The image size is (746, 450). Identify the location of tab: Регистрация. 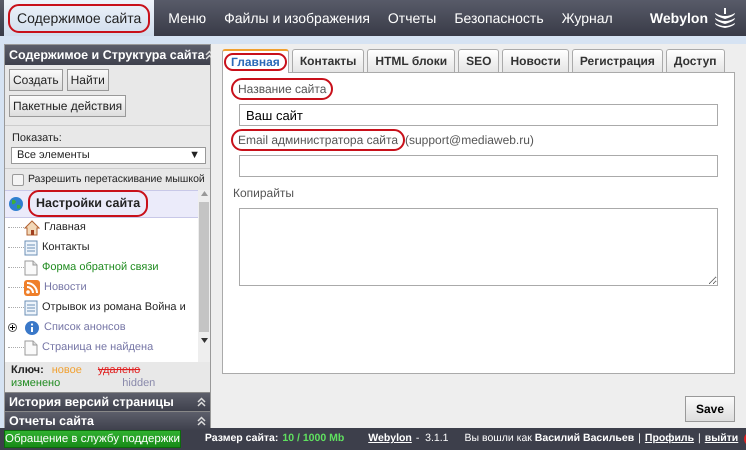
(617, 60).